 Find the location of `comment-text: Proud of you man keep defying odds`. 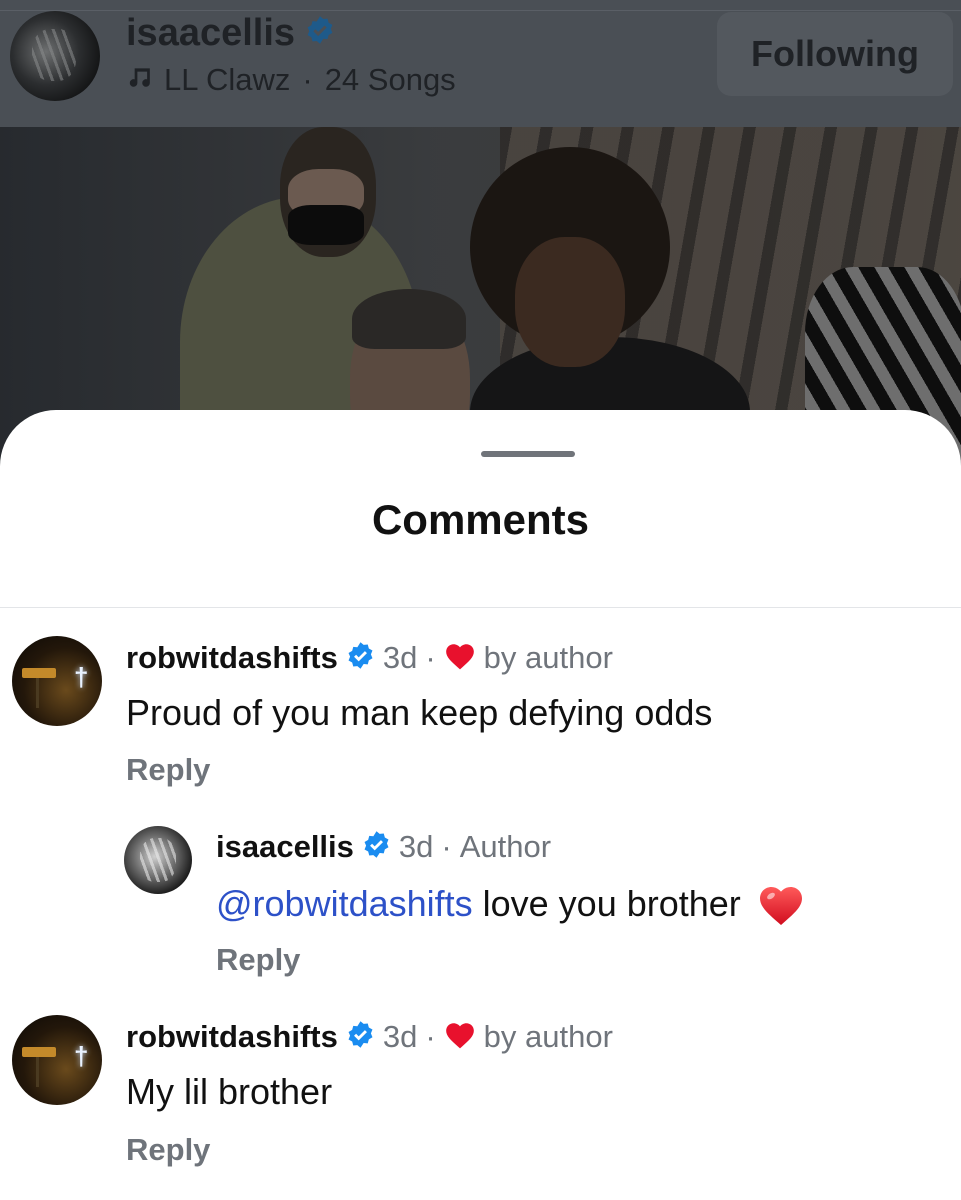

comment-text: Proud of you man keep defying odds is located at coordinates (419, 712).